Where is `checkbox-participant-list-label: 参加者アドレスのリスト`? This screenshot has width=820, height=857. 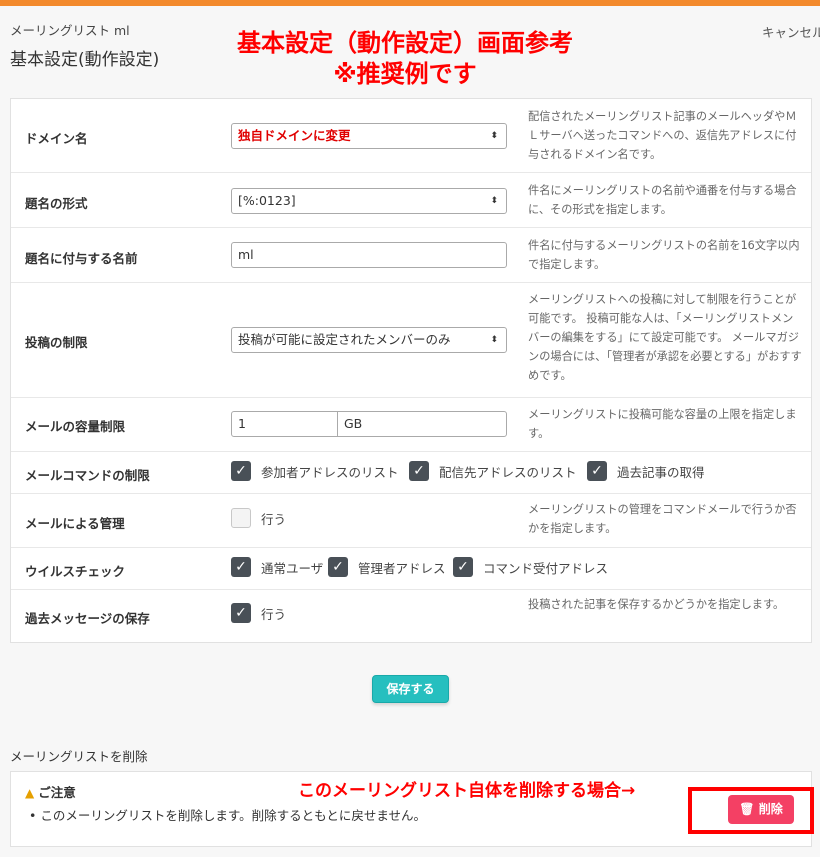
checkbox-participant-list-label: 参加者アドレスのリスト is located at coordinates (330, 472).